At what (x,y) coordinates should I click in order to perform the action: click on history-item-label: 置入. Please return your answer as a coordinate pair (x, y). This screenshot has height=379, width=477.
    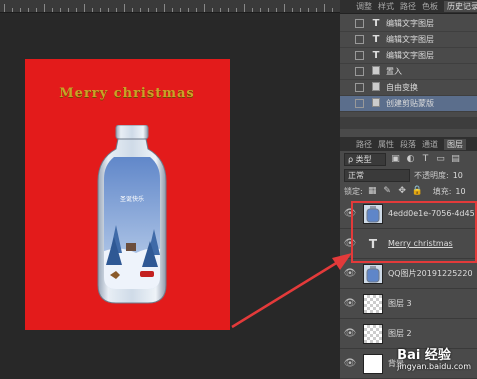
    Looking at the image, I should click on (394, 71).